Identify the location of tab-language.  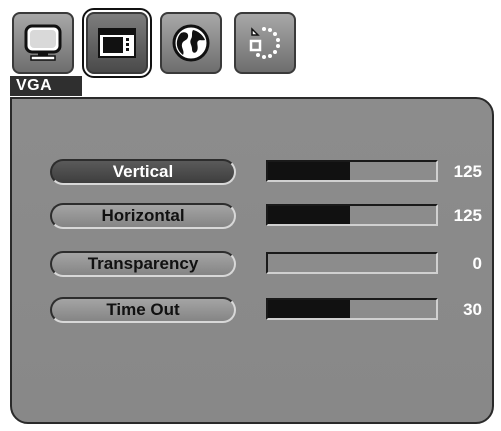
(191, 43).